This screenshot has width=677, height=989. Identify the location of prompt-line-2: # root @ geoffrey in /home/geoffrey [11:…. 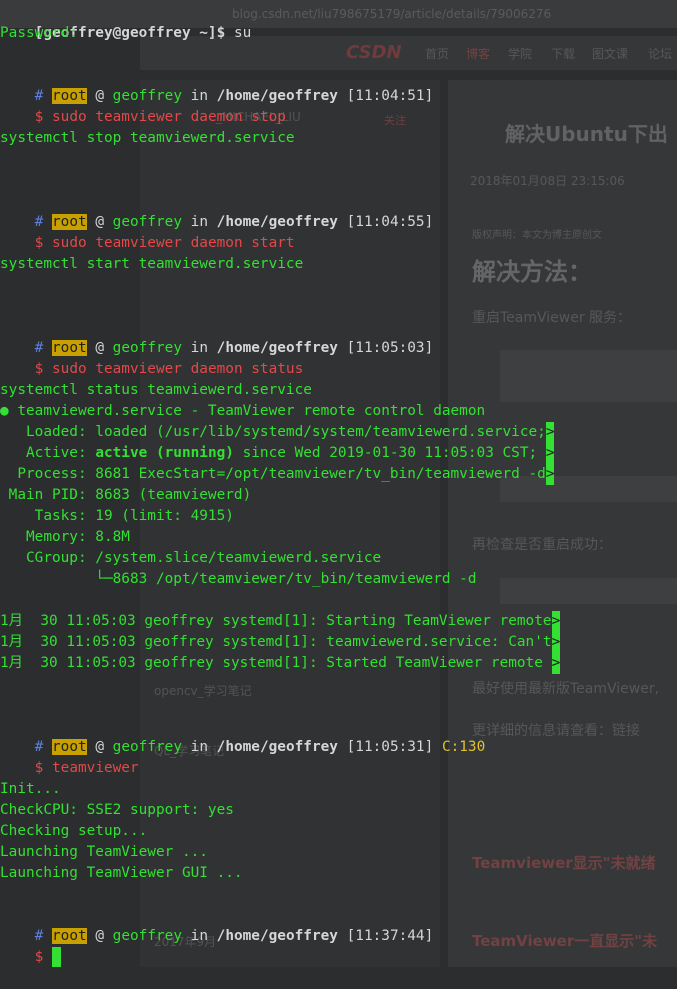
(216, 210).